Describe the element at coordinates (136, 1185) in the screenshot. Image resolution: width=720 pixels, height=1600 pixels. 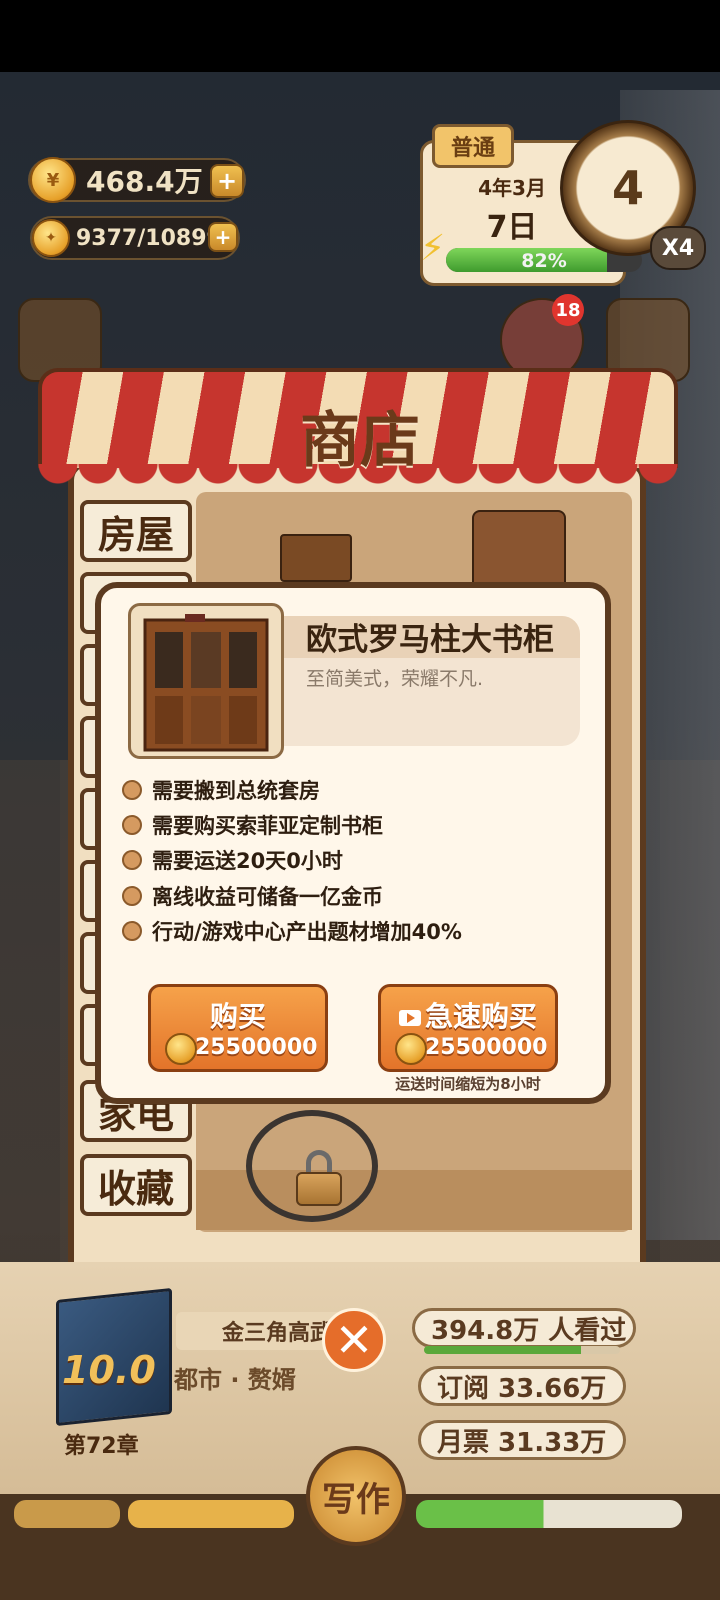
I see `tab-collection: 收藏` at that location.